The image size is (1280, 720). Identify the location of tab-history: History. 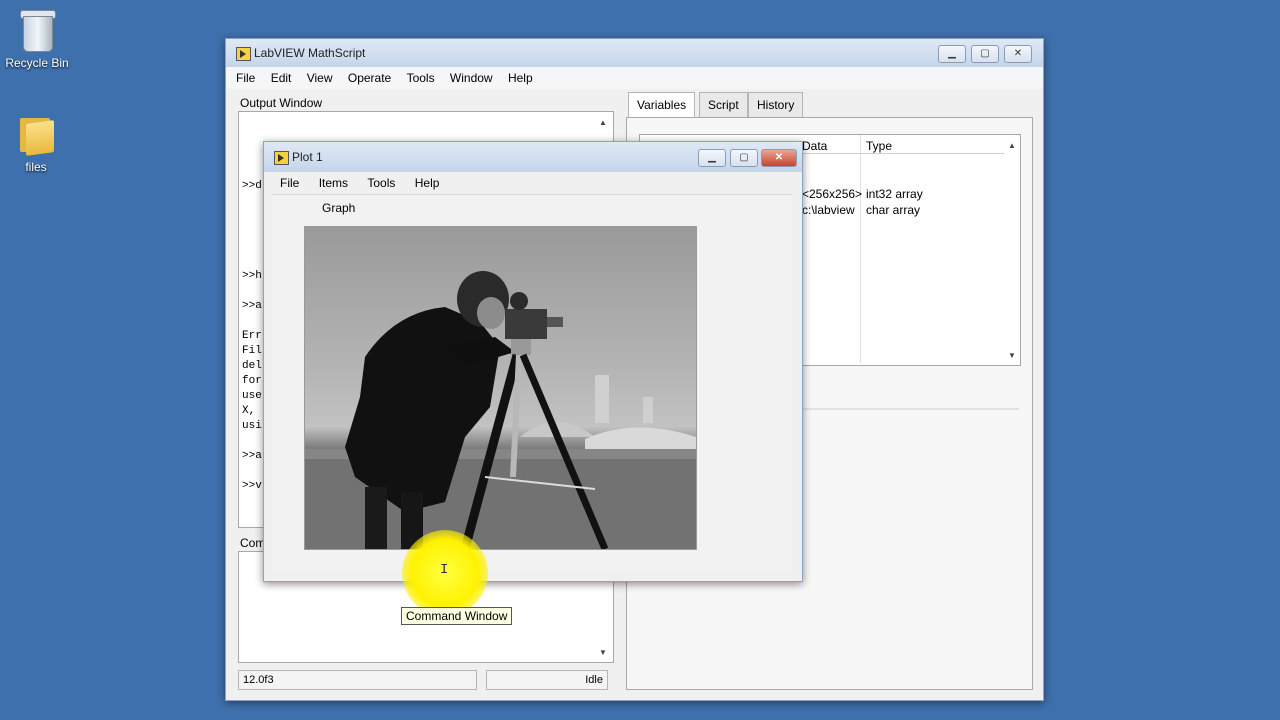
(776, 104).